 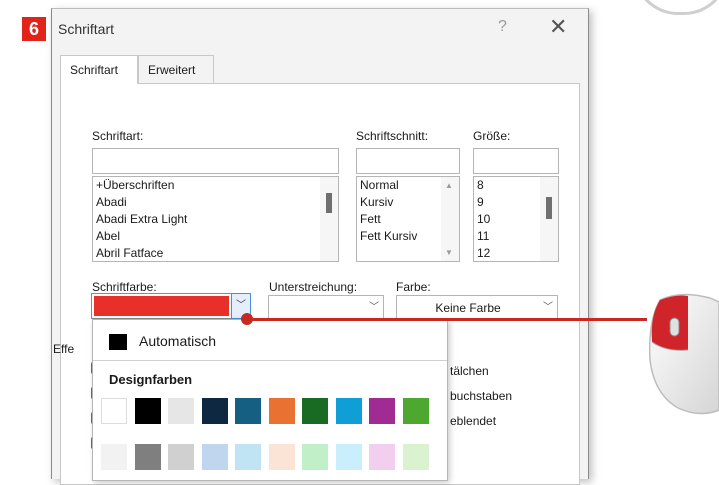 I want to click on underline-color-value: Keine Farbe, so click(x=468, y=308).